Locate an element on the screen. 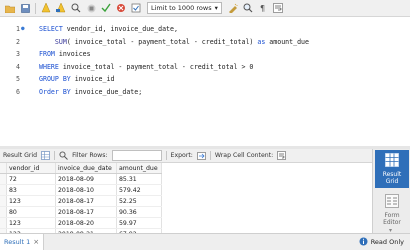 The width and height of the screenshot is (410, 250). close-icon: × is located at coordinates (36, 242).